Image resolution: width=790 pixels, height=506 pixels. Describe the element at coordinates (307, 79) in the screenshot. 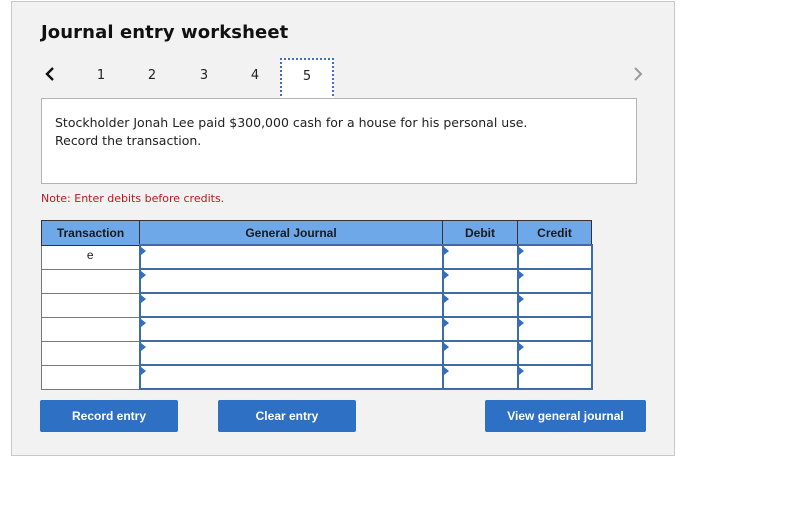

I see `tab-5-active: 5` at that location.